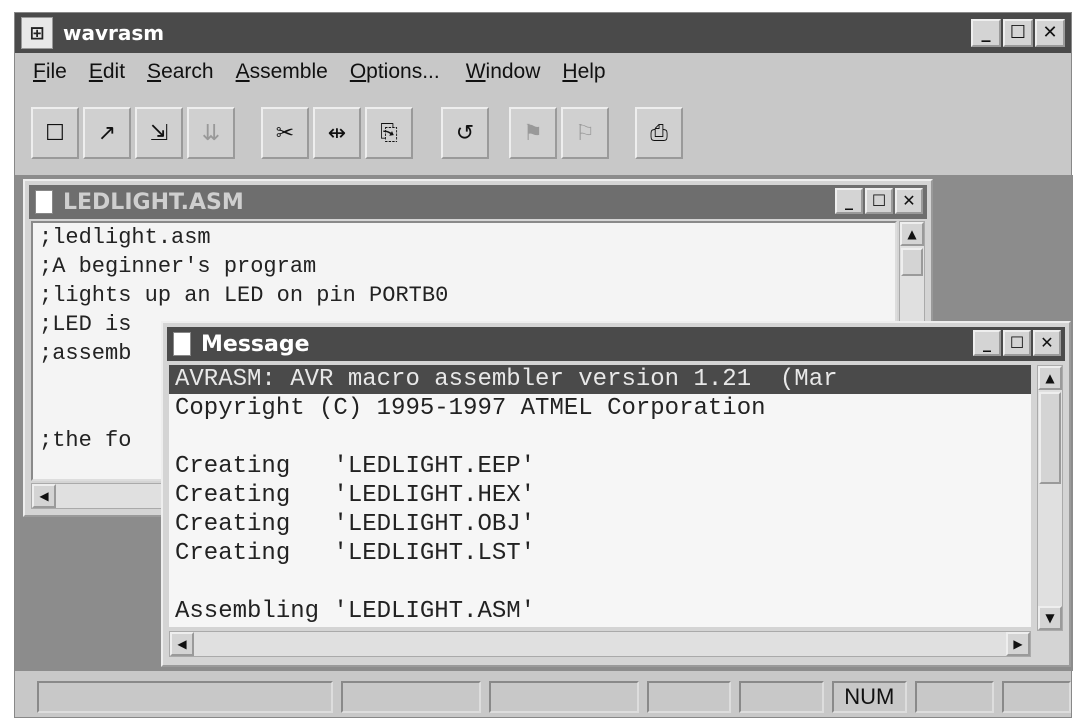  I want to click on menu-search: Search, so click(180, 72).